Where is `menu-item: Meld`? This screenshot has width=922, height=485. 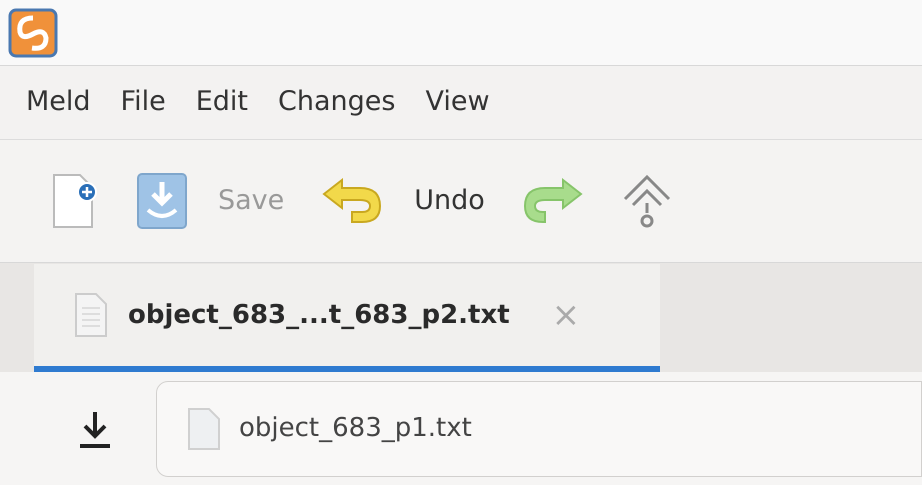
menu-item: Meld is located at coordinates (58, 102).